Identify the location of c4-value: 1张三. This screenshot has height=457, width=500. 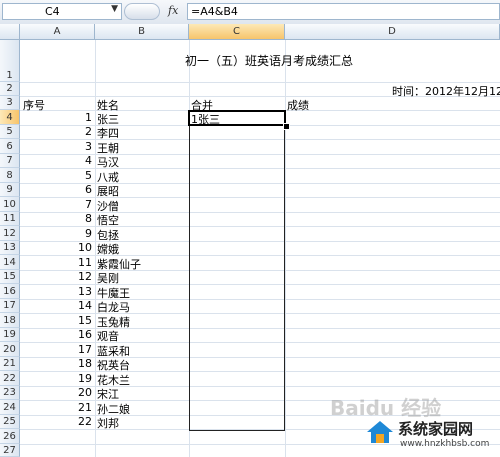
(205, 119).